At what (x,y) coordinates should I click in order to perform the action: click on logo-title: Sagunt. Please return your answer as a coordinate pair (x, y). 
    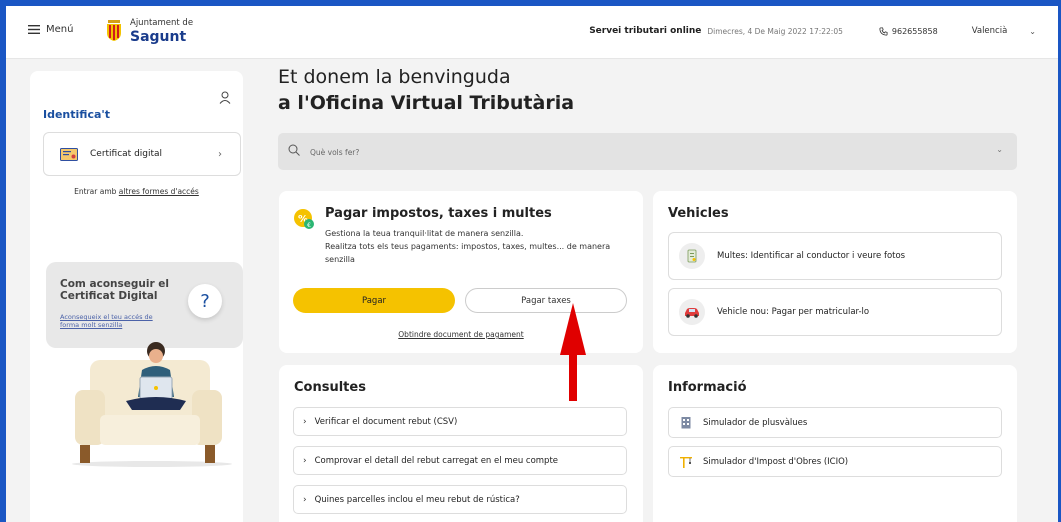
    Looking at the image, I should click on (158, 36).